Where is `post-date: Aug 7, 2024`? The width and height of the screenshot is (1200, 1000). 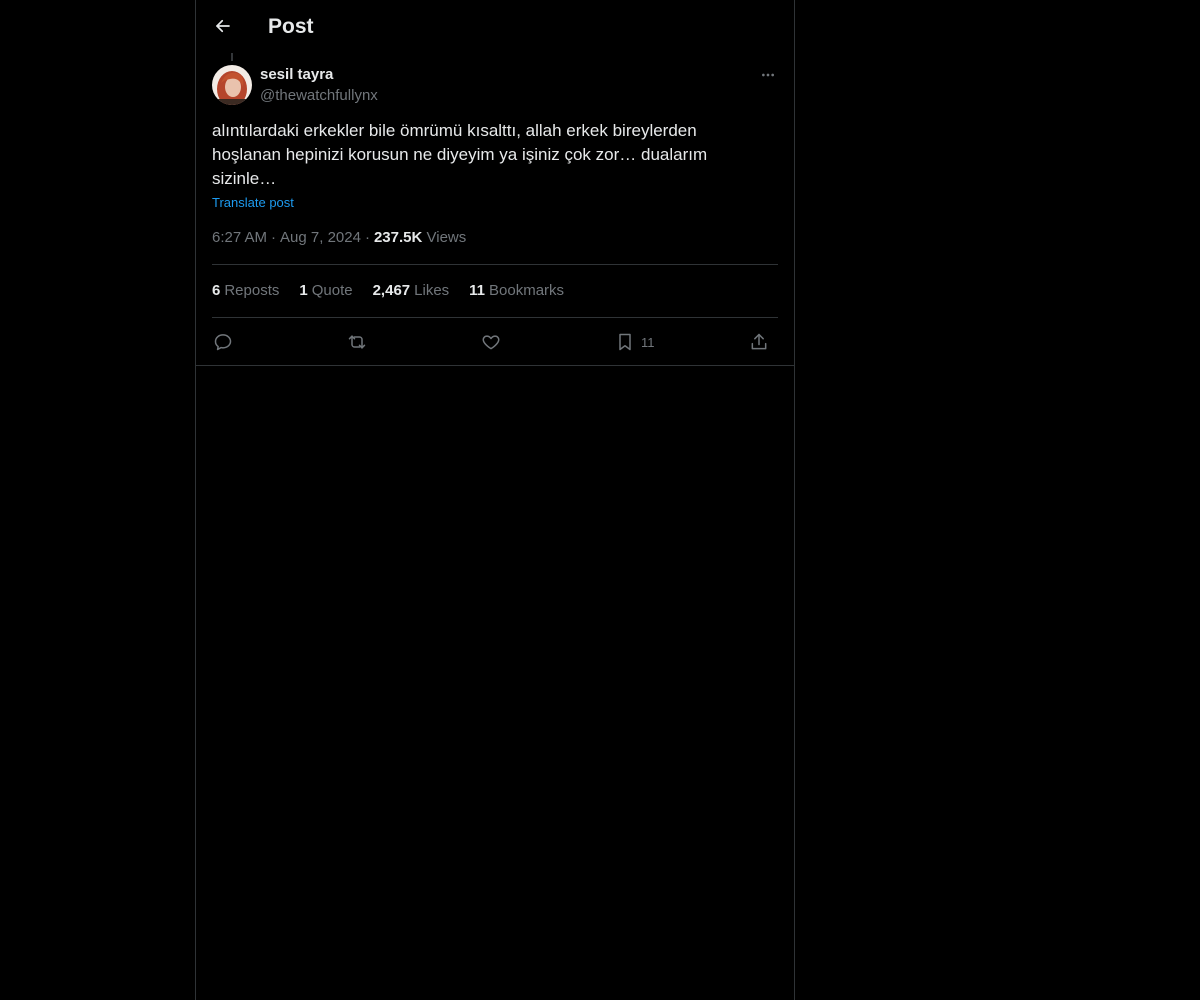
post-date: Aug 7, 2024 is located at coordinates (320, 237).